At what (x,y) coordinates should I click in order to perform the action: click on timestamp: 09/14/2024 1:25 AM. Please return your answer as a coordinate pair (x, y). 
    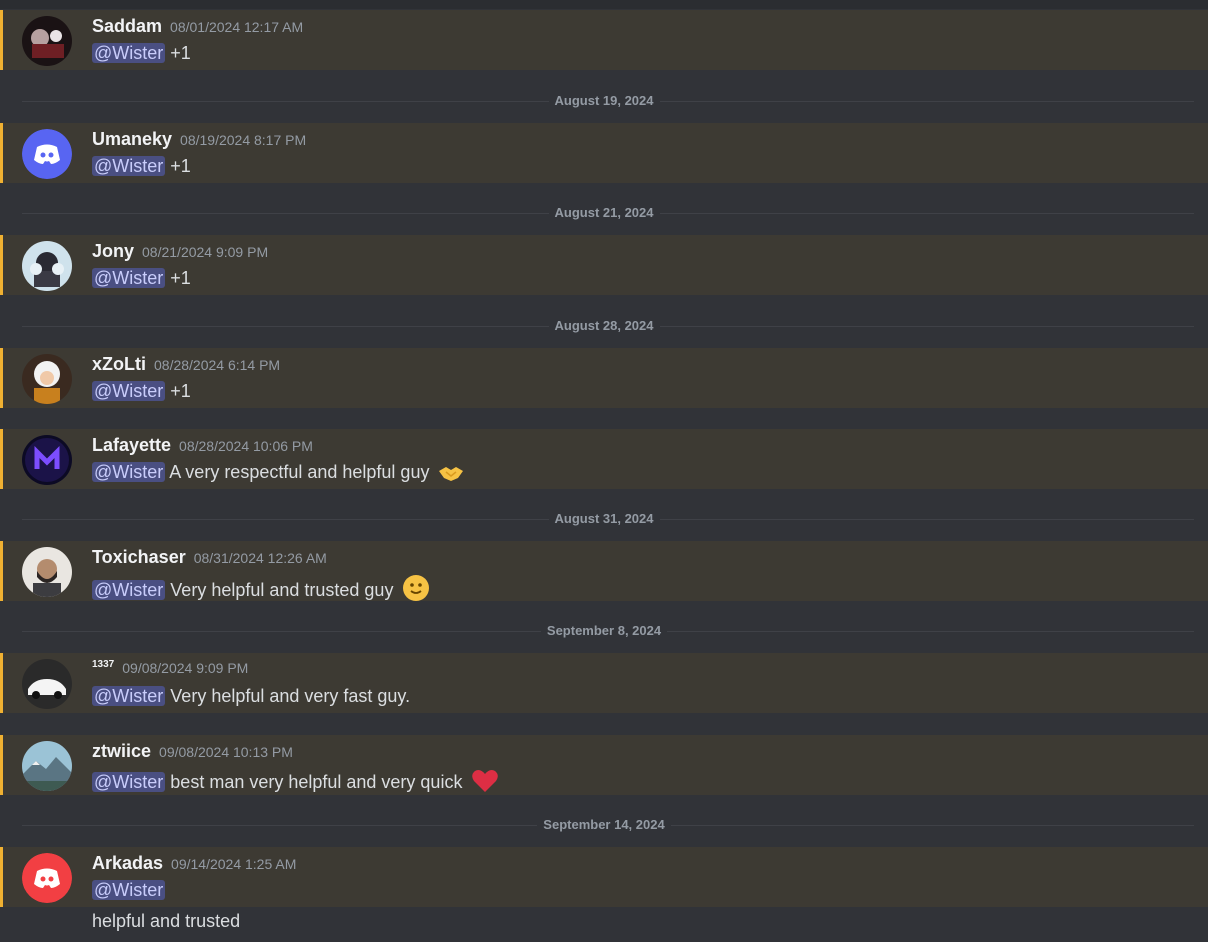
    Looking at the image, I should click on (234, 864).